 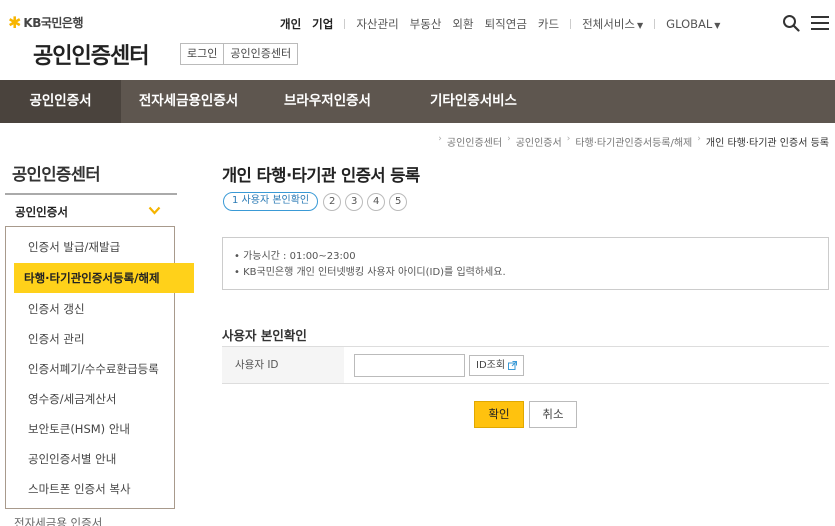 What do you see at coordinates (377, 24) in the screenshot?
I see `gnb-asset: 자산관리` at bounding box center [377, 24].